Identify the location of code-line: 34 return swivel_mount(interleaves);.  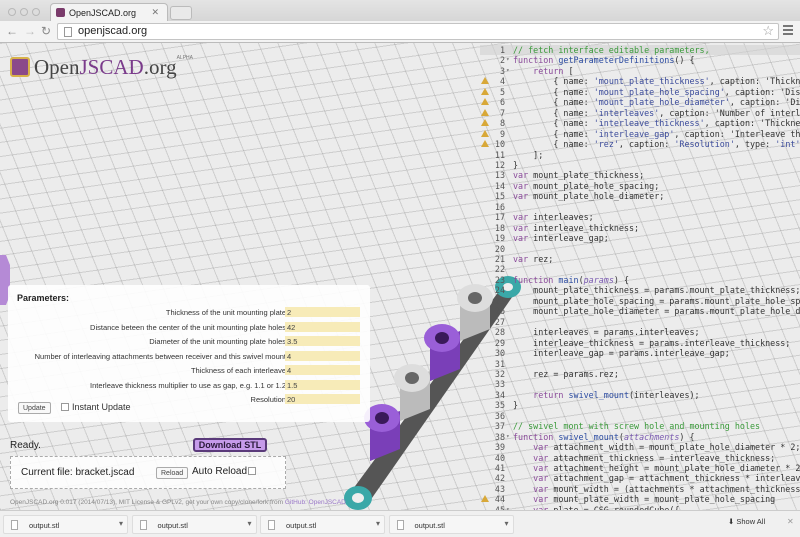
(640, 395).